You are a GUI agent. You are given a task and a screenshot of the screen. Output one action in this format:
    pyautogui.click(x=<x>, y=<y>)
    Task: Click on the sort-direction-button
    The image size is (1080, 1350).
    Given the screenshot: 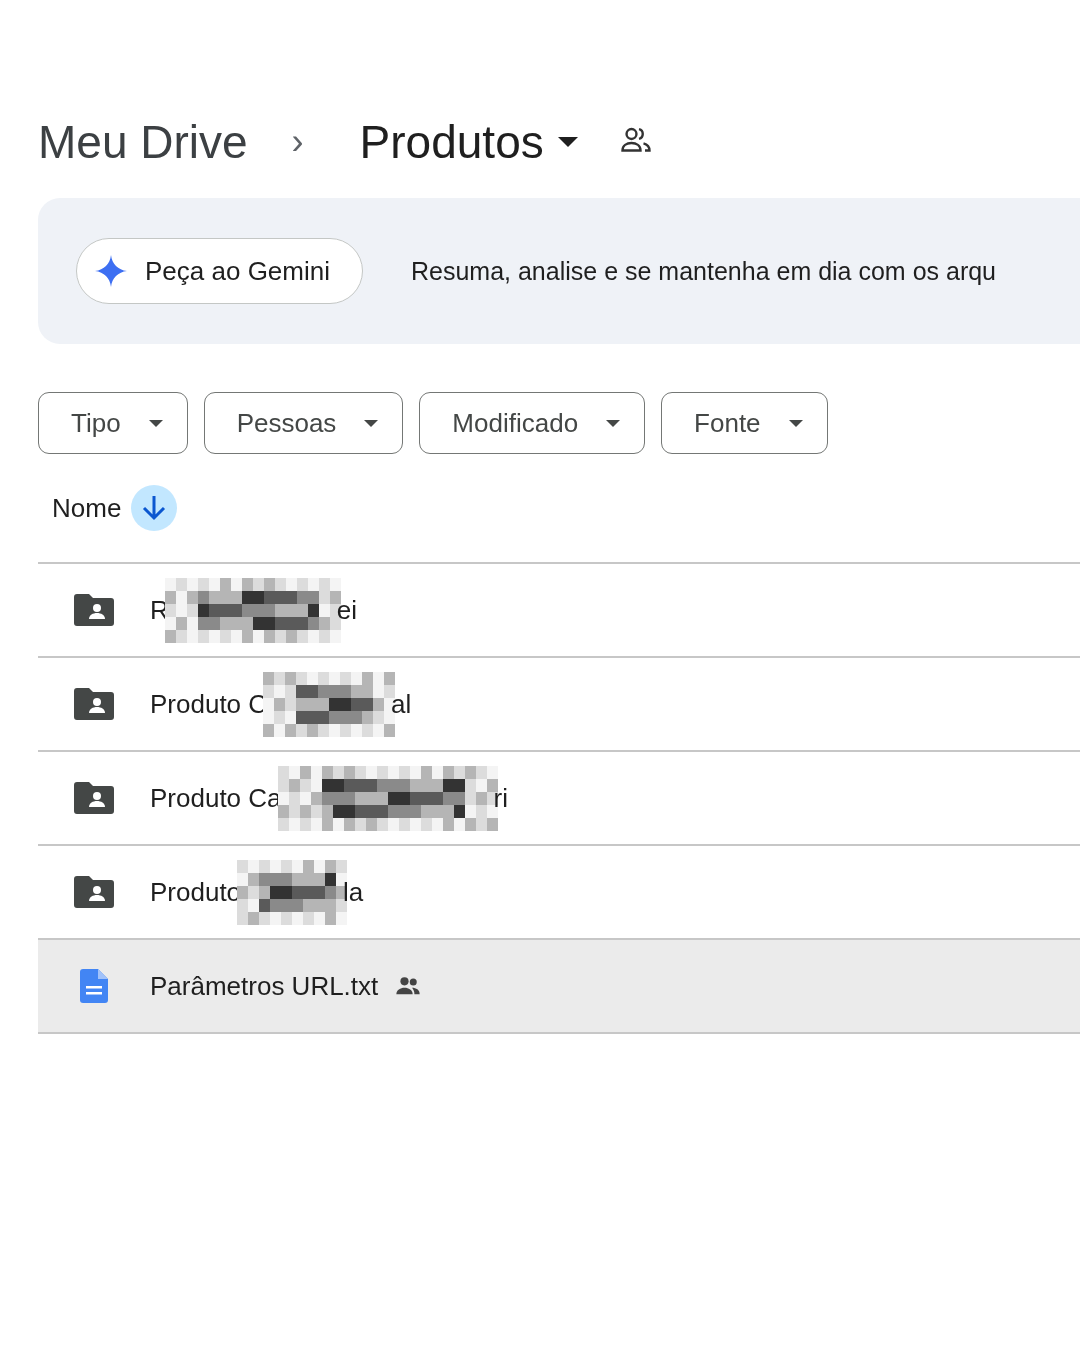 What is the action you would take?
    pyautogui.click(x=154, y=508)
    